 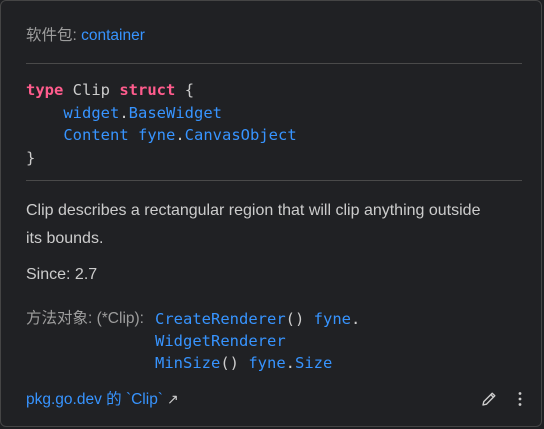 What do you see at coordinates (489, 399) in the screenshot?
I see `pencil-icon` at bounding box center [489, 399].